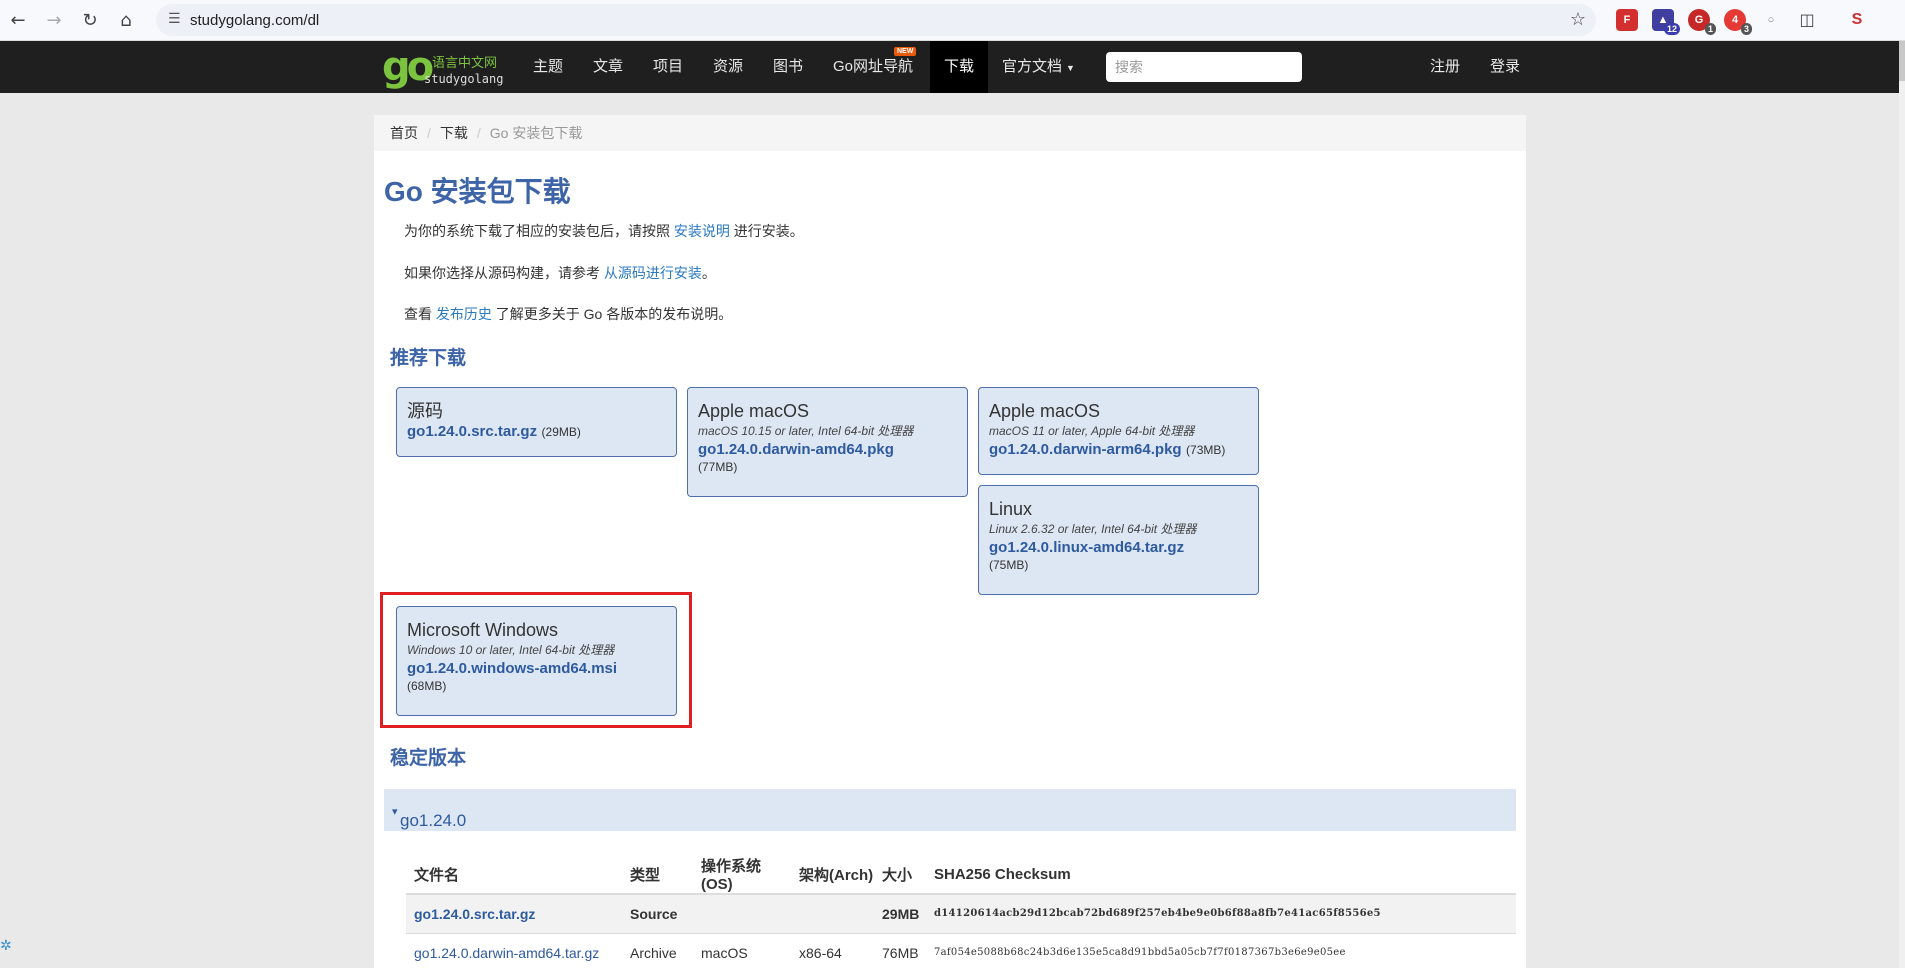  Describe the element at coordinates (653, 273) in the screenshot. I see `source-install-link: 从源码进行安装` at that location.